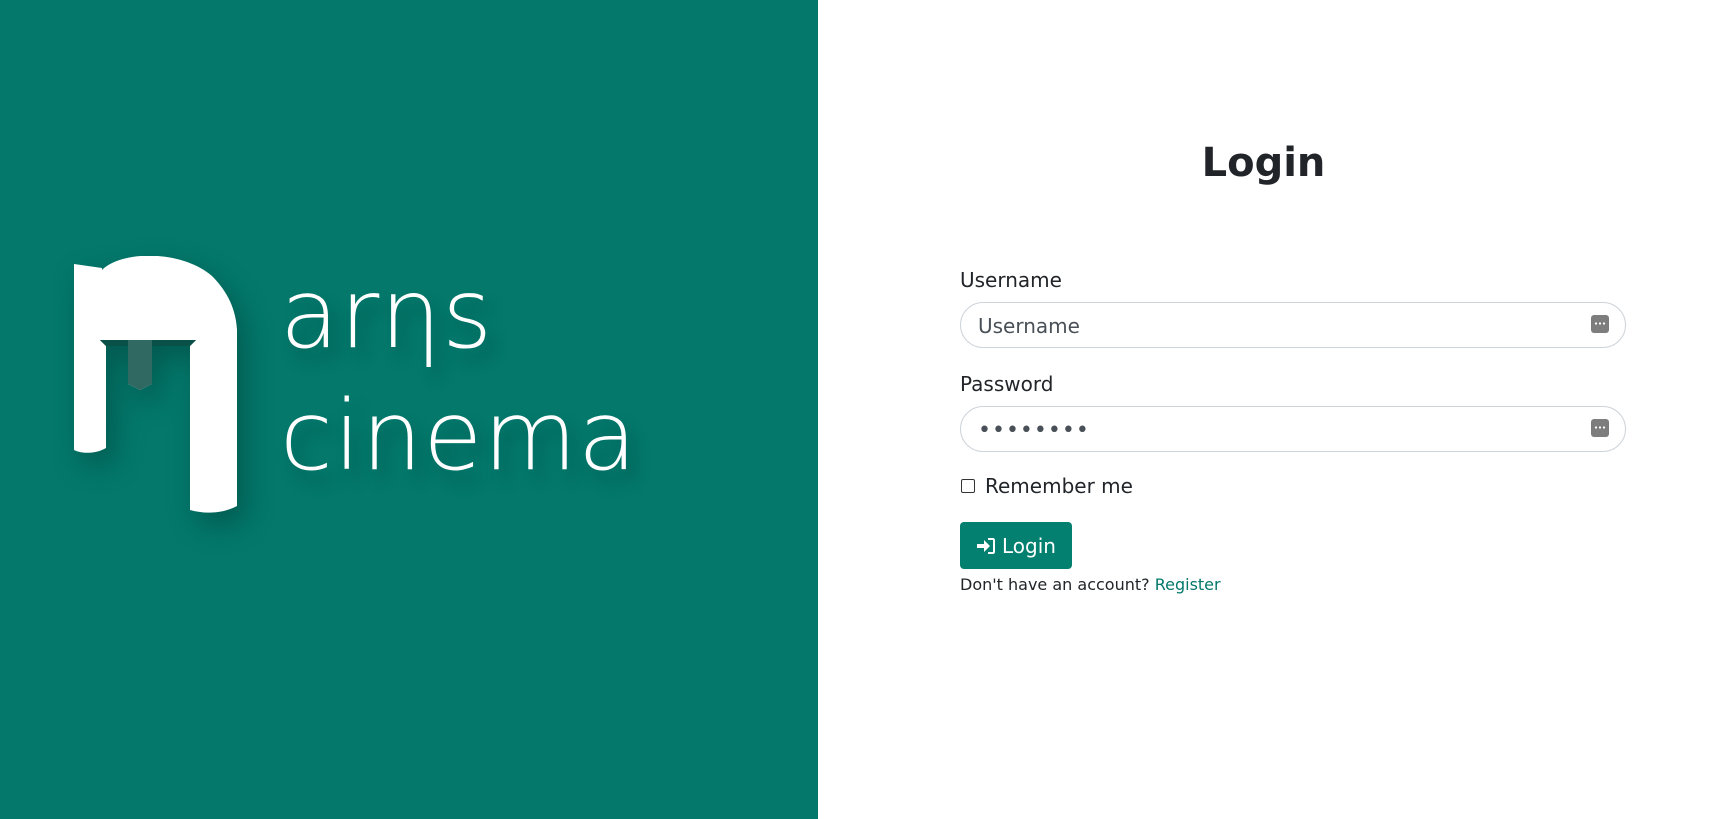  Describe the element at coordinates (1273, 326) in the screenshot. I see `username-input` at that location.